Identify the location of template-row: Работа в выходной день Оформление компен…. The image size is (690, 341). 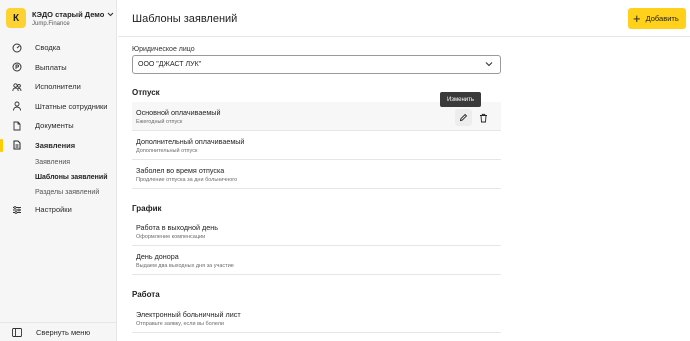
(316, 231).